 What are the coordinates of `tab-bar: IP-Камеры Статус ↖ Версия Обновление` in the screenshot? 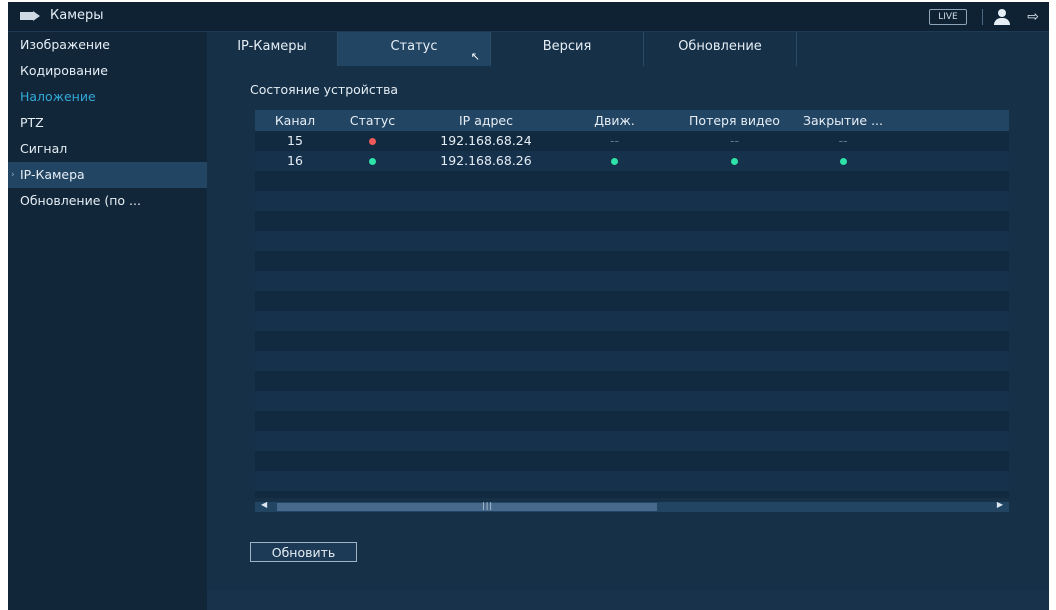 It's located at (502, 49).